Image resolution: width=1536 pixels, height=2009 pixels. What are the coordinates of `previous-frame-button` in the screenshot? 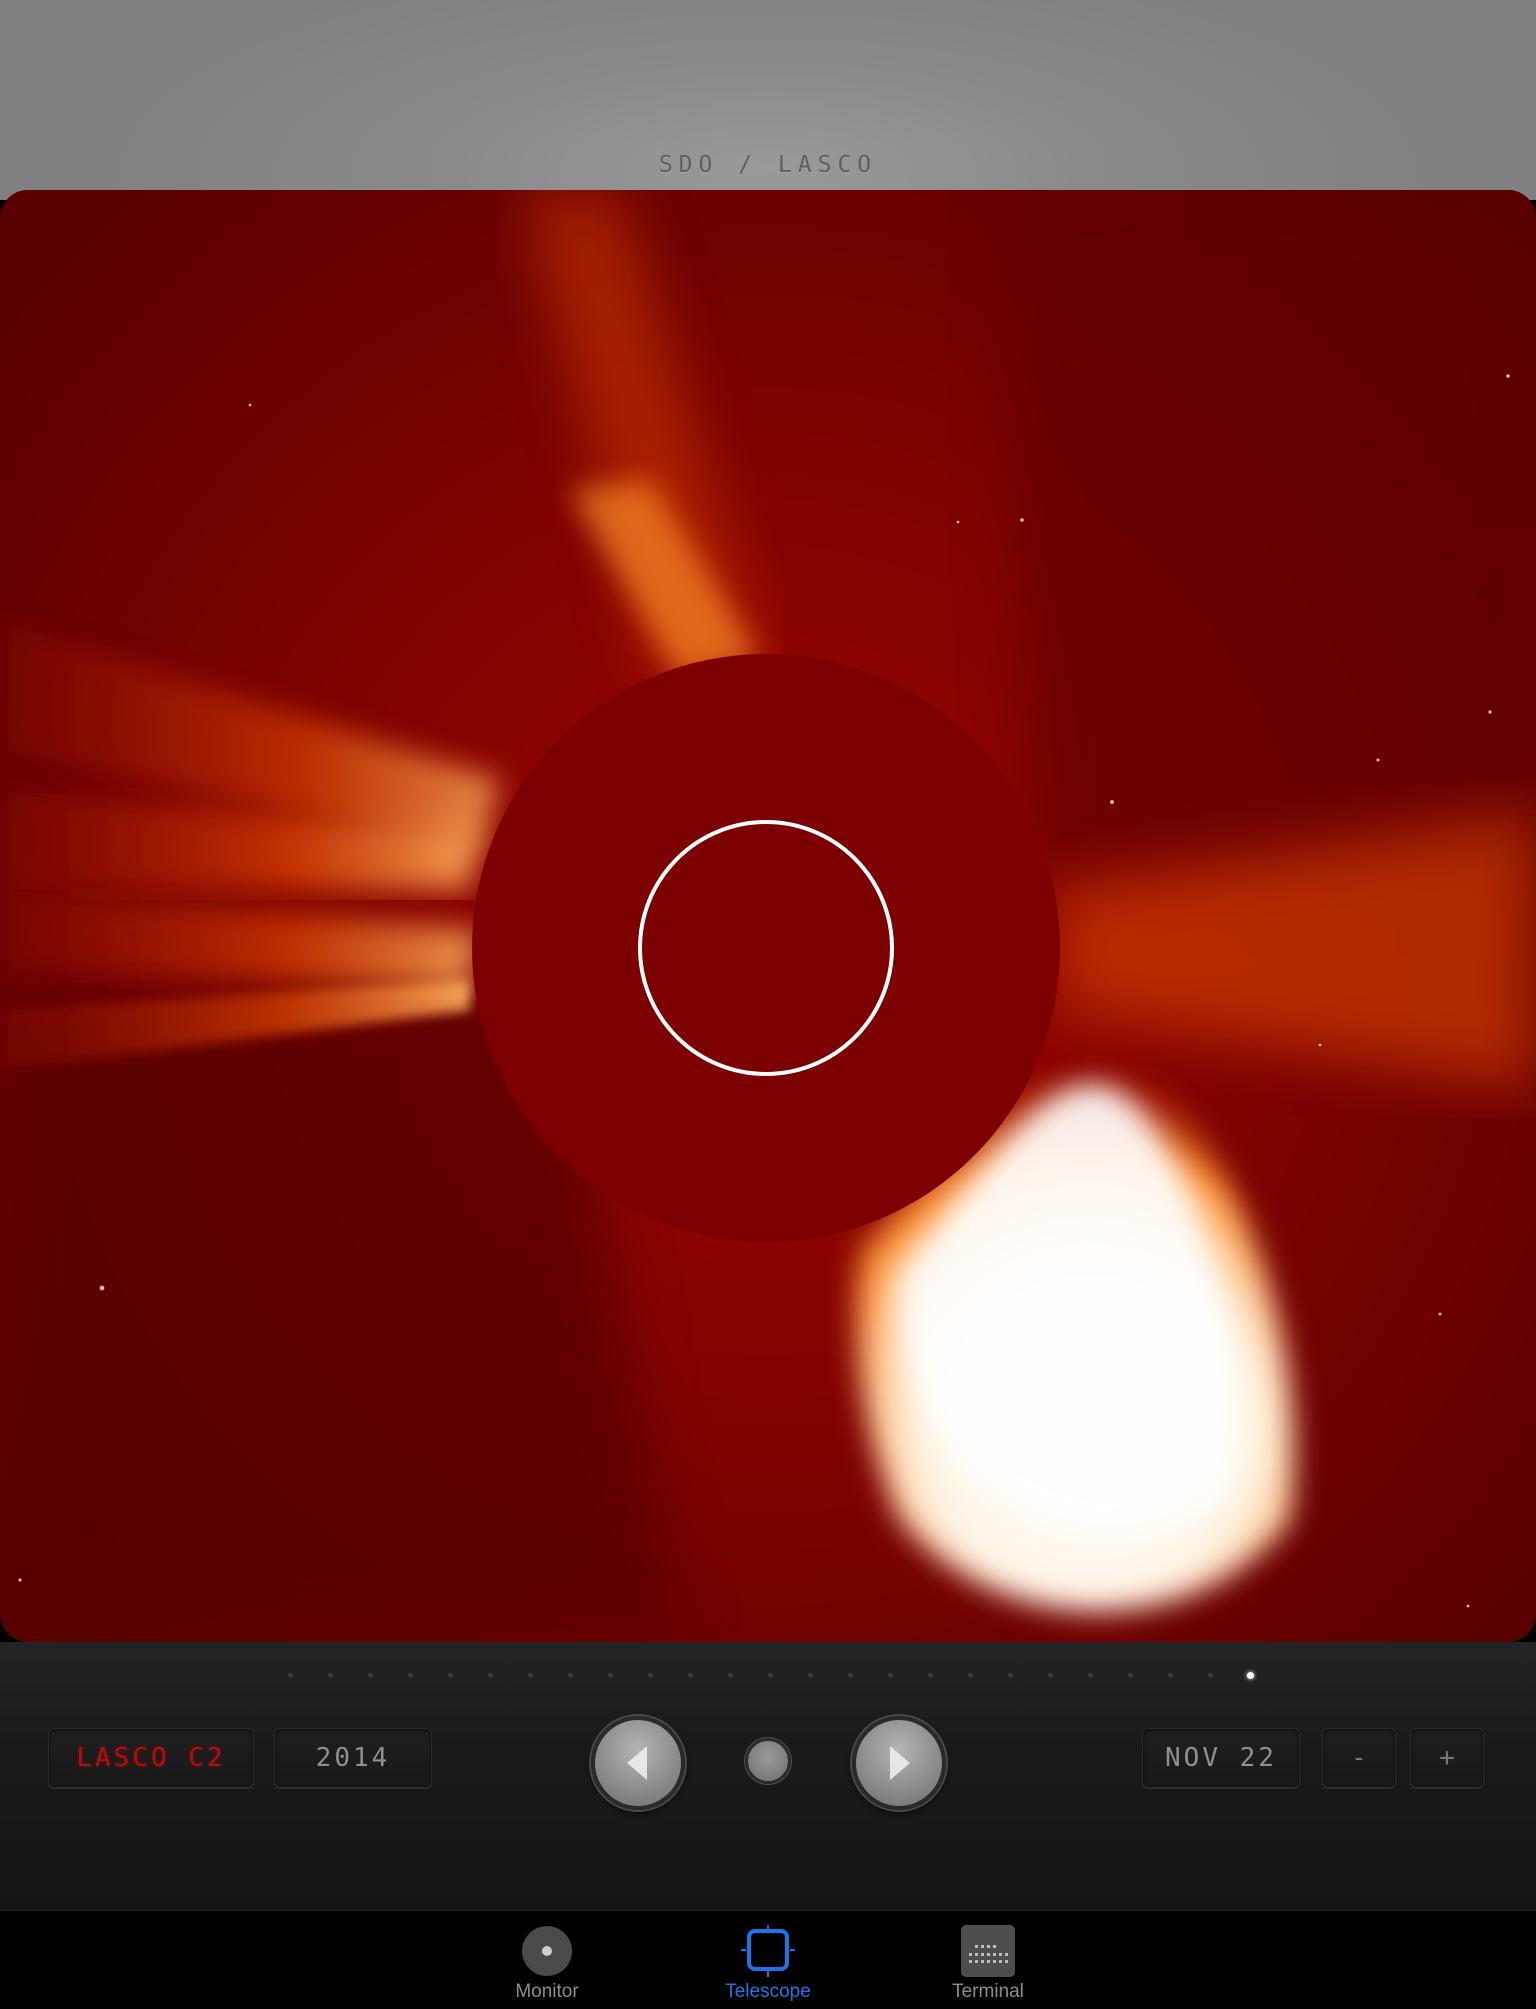 It's located at (638, 1763).